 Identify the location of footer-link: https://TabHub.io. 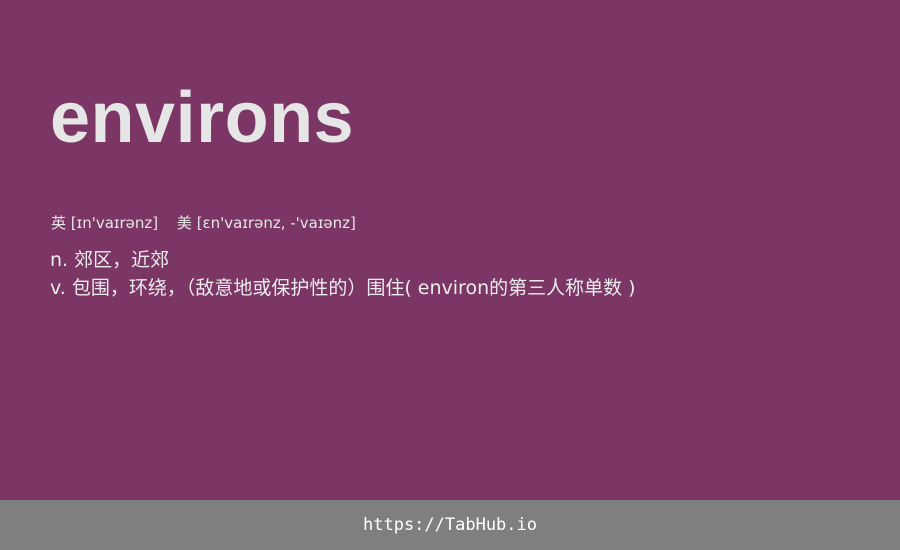
(450, 525).